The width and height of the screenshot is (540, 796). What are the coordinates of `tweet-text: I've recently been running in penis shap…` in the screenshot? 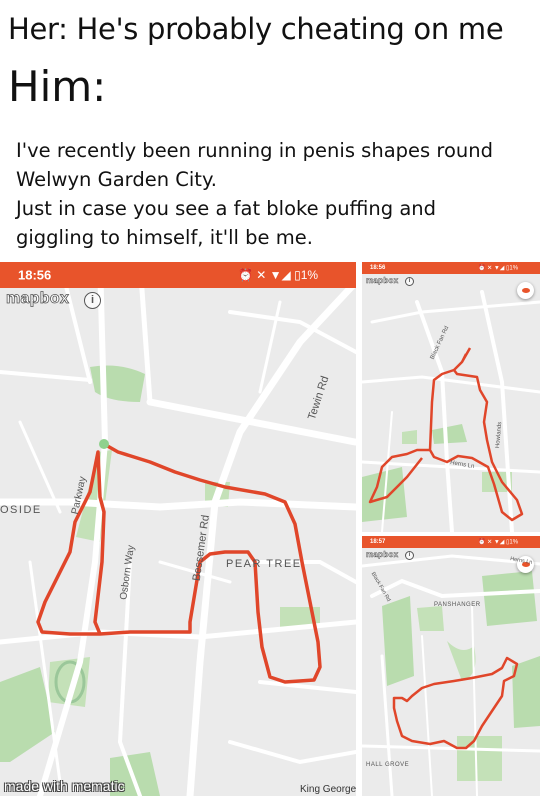 It's located at (271, 194).